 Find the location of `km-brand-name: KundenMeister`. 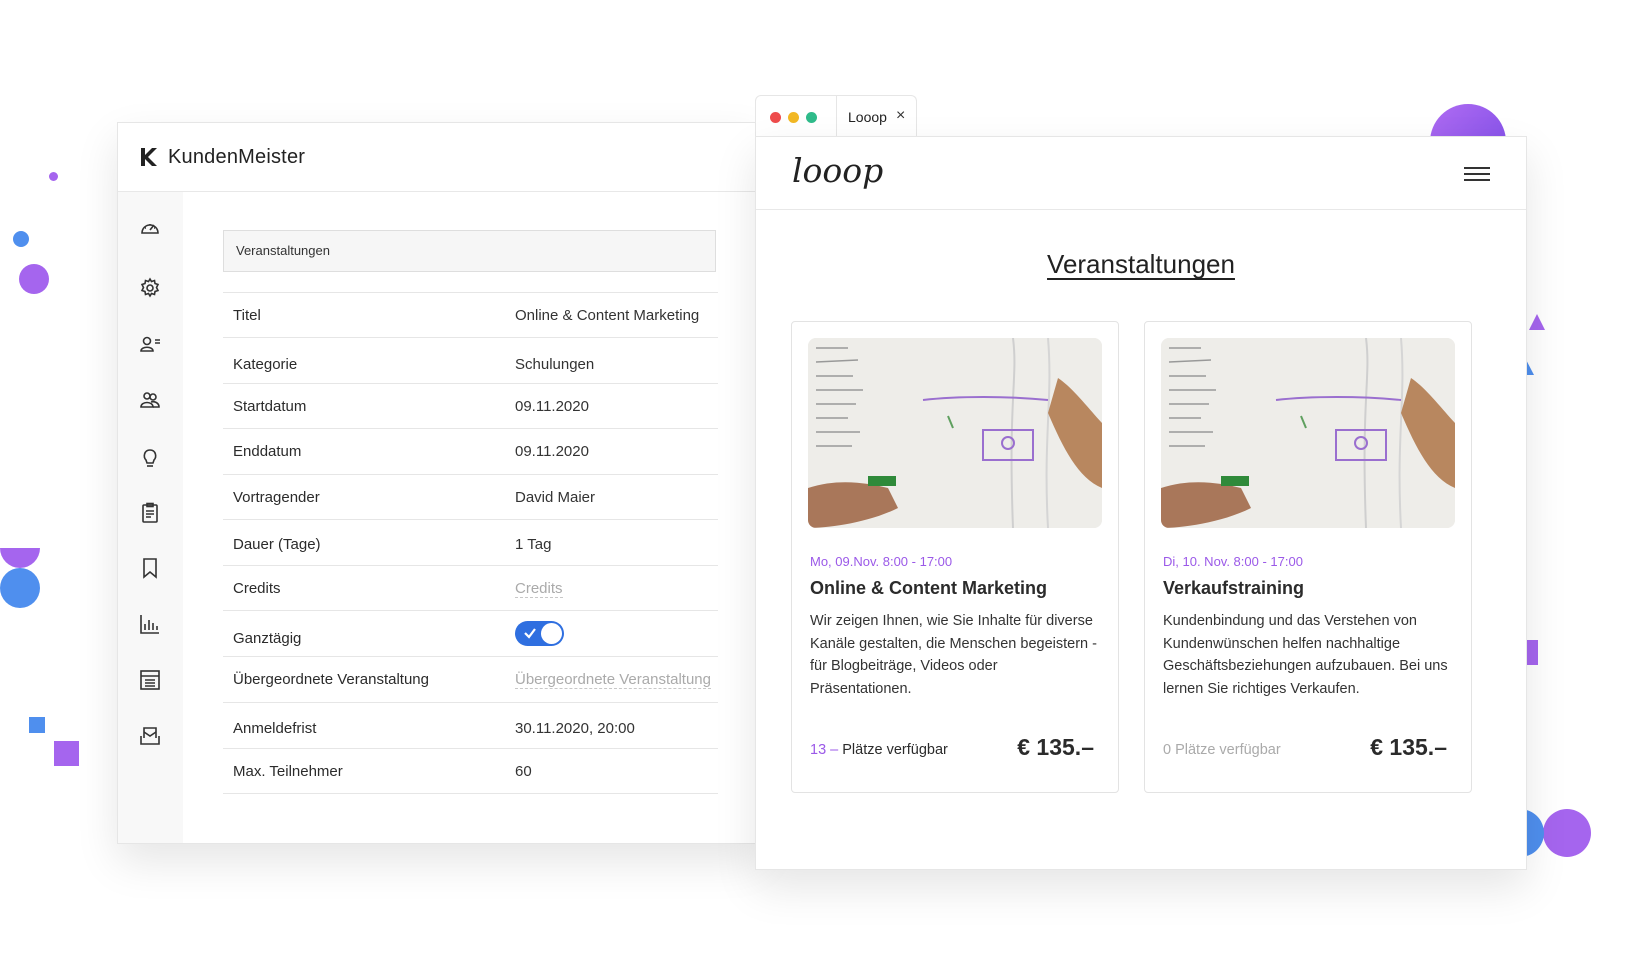

km-brand-name: KundenMeister is located at coordinates (237, 156).